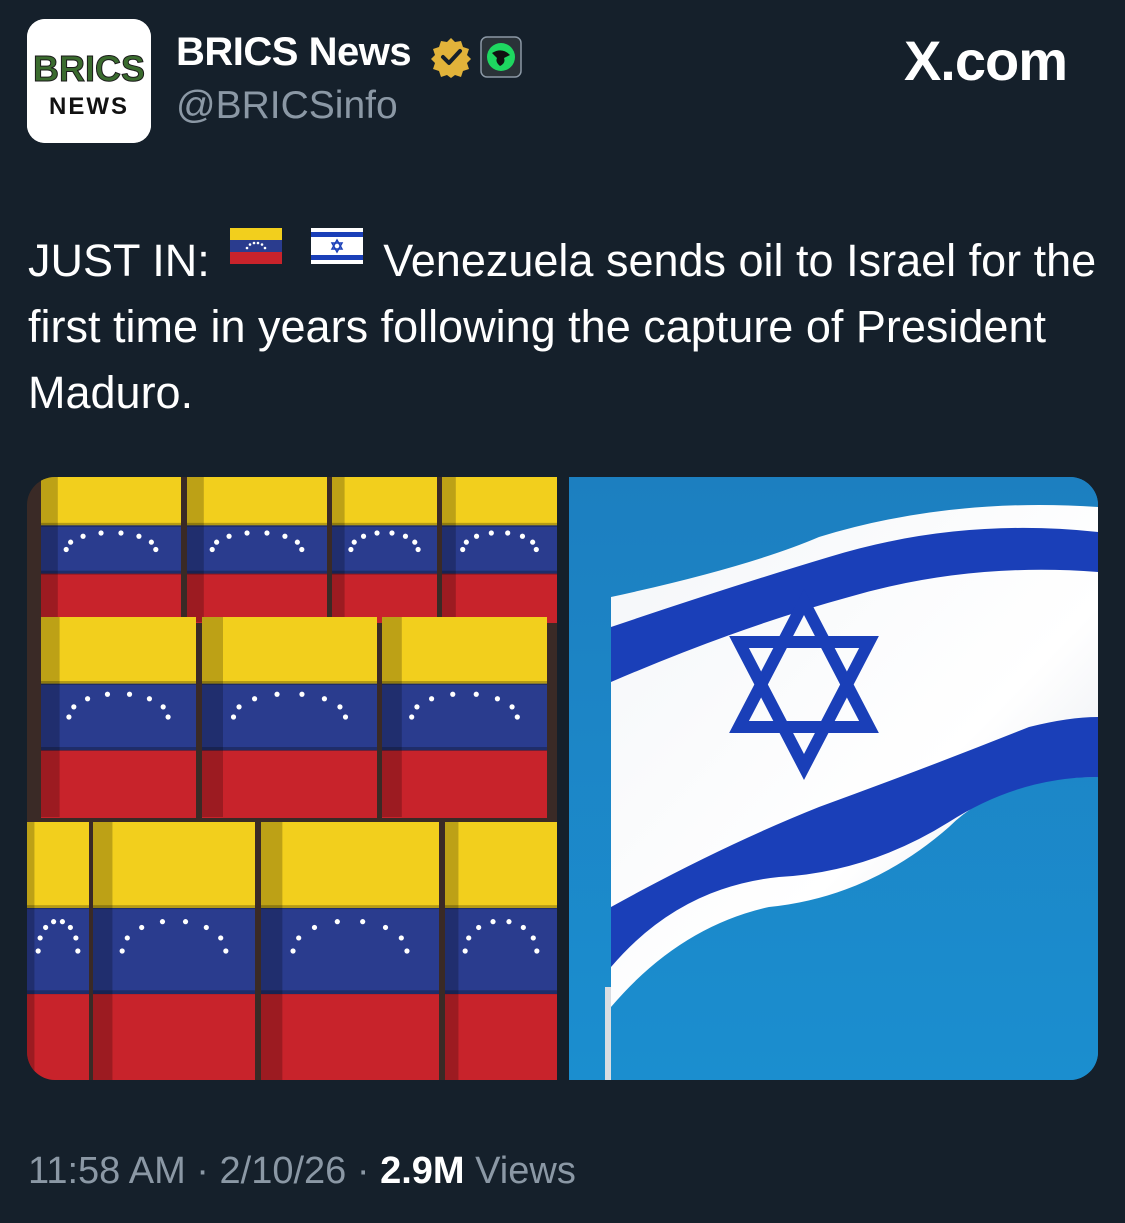 The image size is (1125, 1223). What do you see at coordinates (287, 106) in the screenshot?
I see `account-handle: @BRICSinfo` at bounding box center [287, 106].